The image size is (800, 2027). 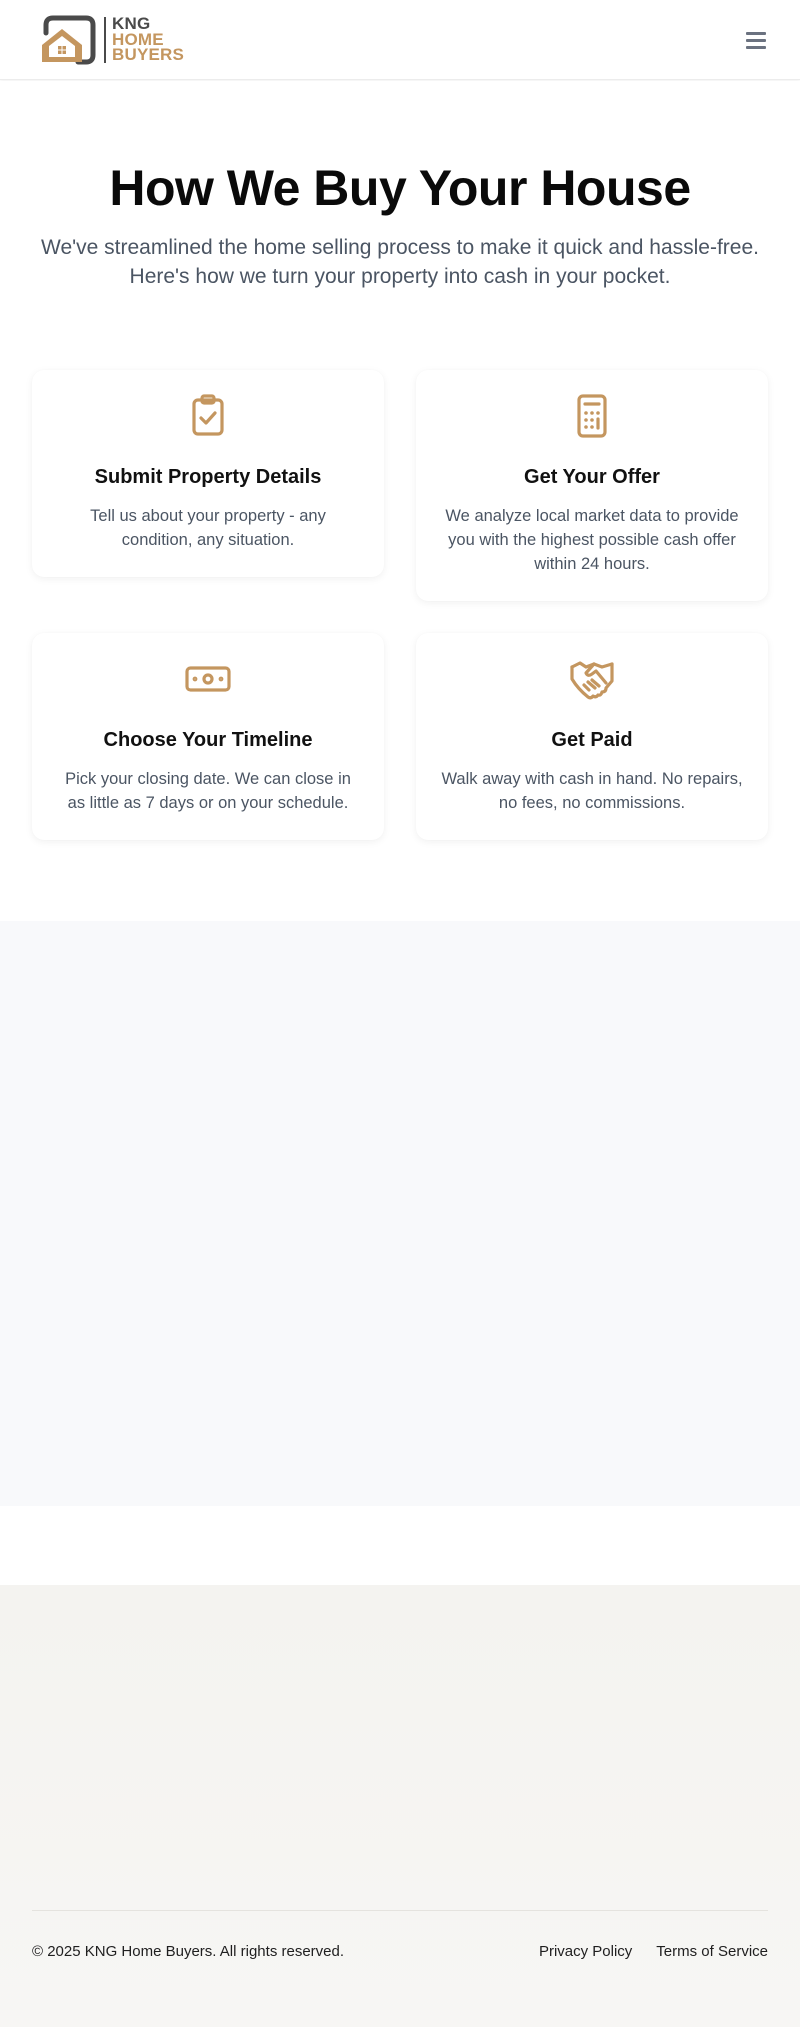 I want to click on hamburger-menu-icon, so click(x=756, y=40).